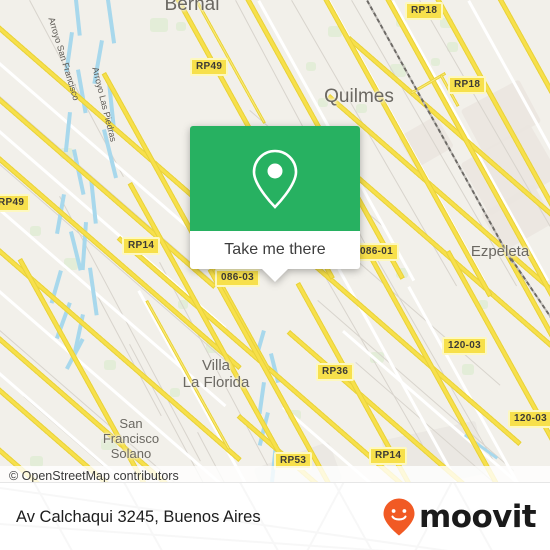 Image resolution: width=550 pixels, height=550 pixels. Describe the element at coordinates (376, 252) in the screenshot. I see `route-shield-086-01: 086-01` at that location.